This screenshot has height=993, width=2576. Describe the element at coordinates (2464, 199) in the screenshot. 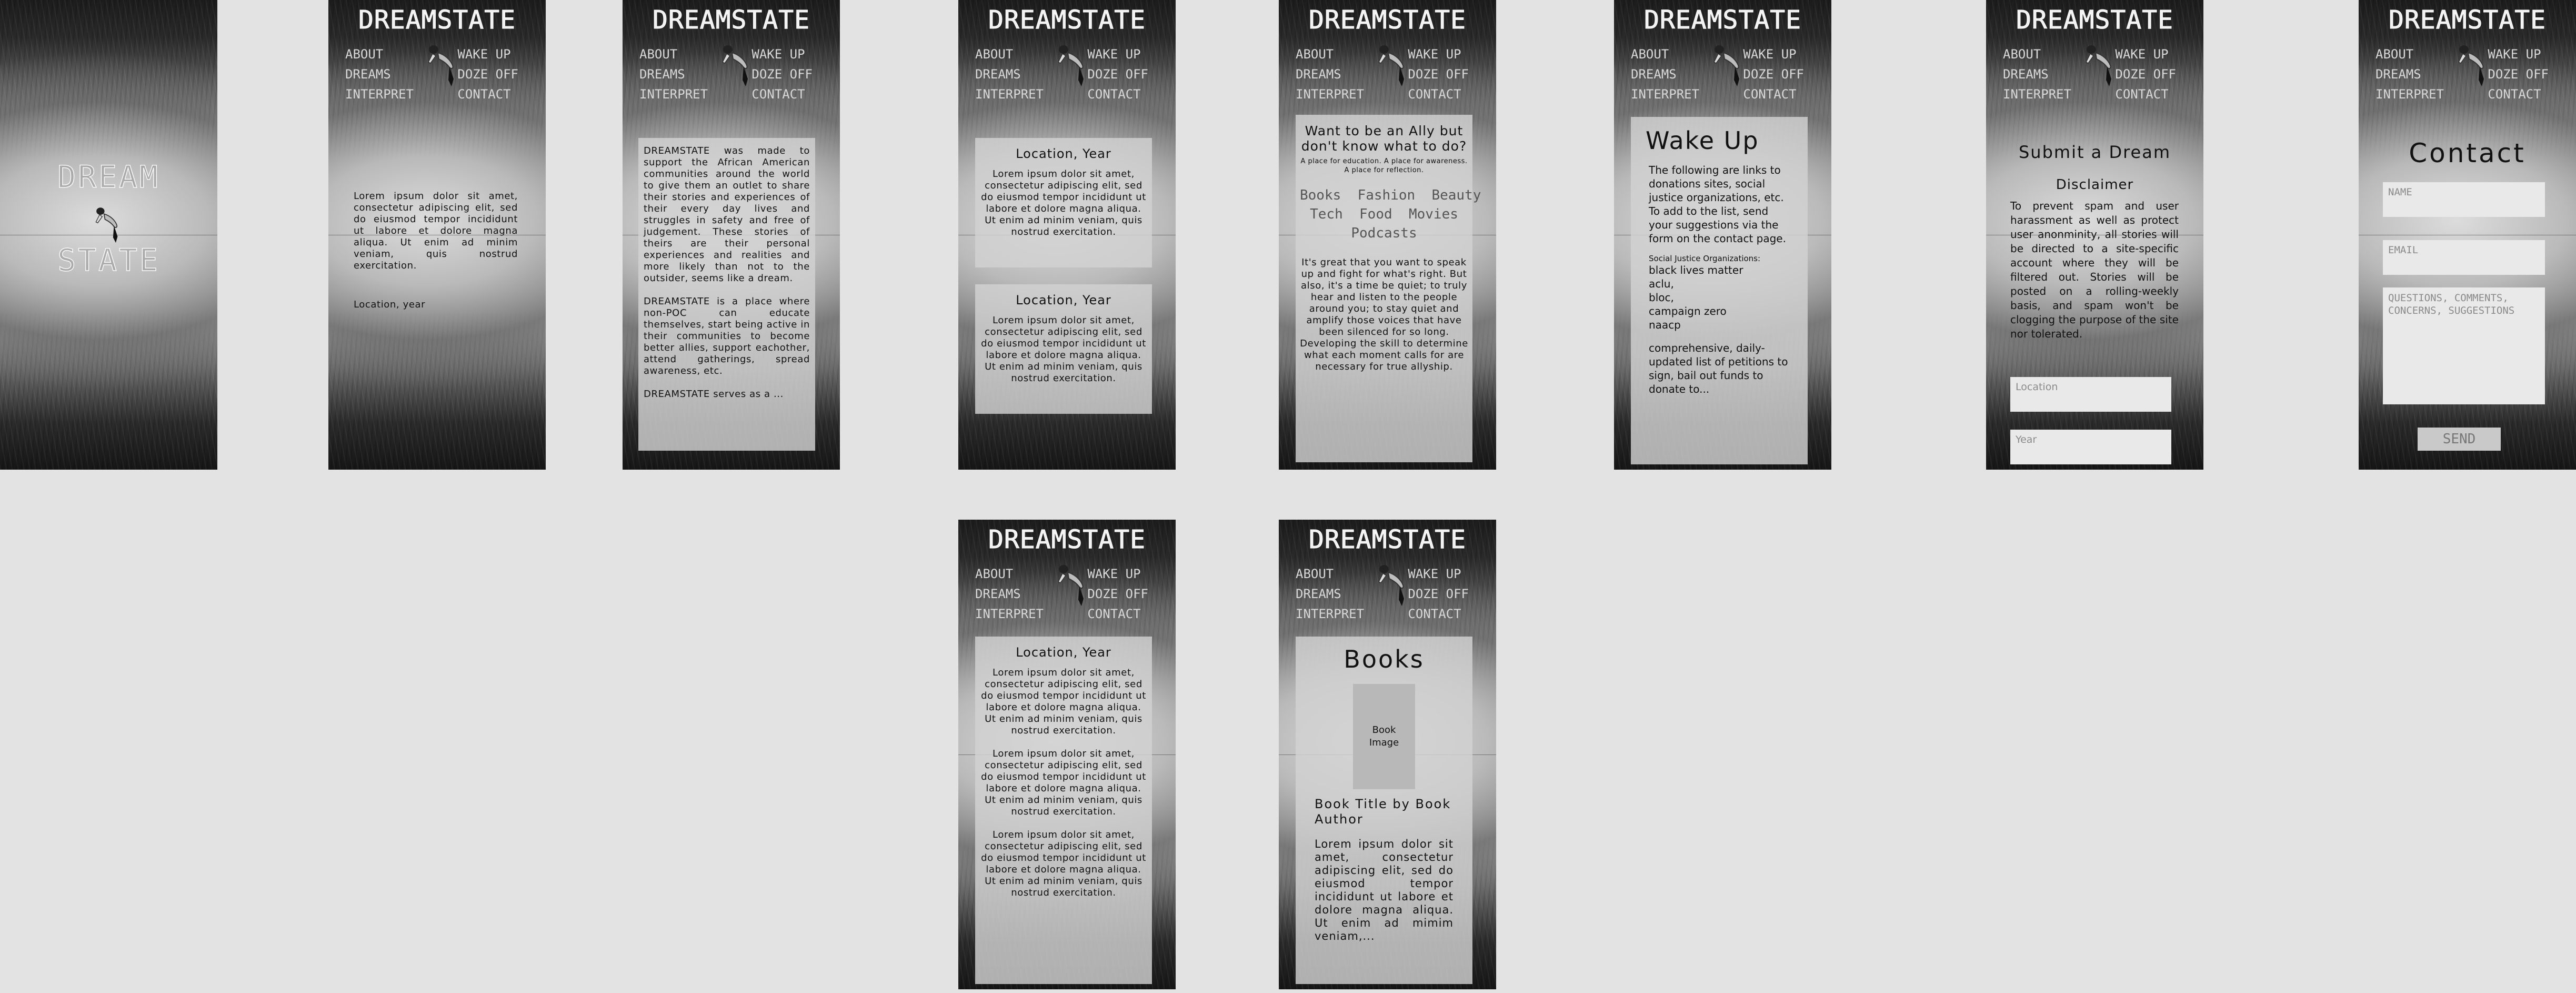

I see `name-input: NAME` at that location.